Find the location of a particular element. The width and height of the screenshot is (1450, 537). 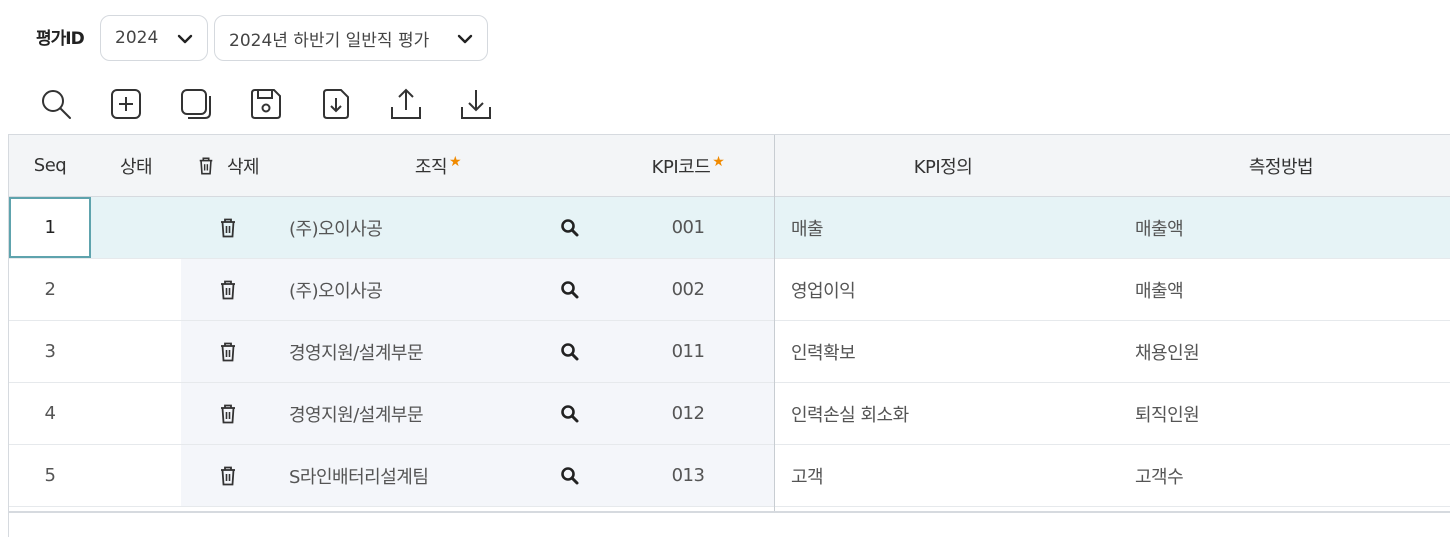

cell-measure: 채용인원 is located at coordinates (1280, 351).